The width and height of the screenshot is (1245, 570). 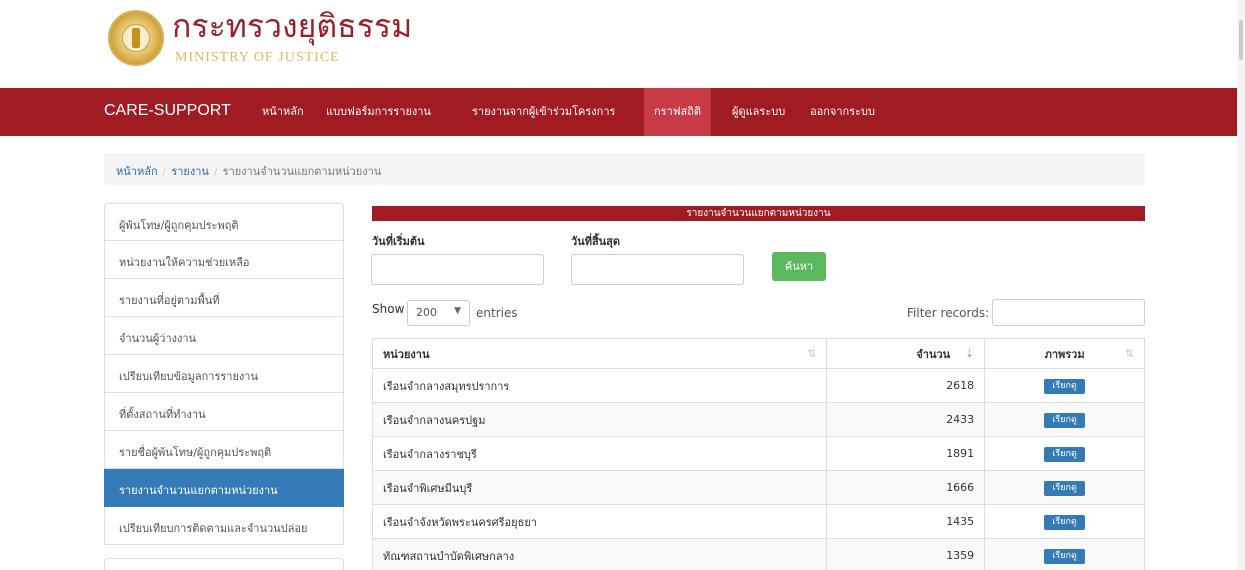 I want to click on agency-cell: เรือนจำพิเศษมีนบุรี, so click(x=599, y=487).